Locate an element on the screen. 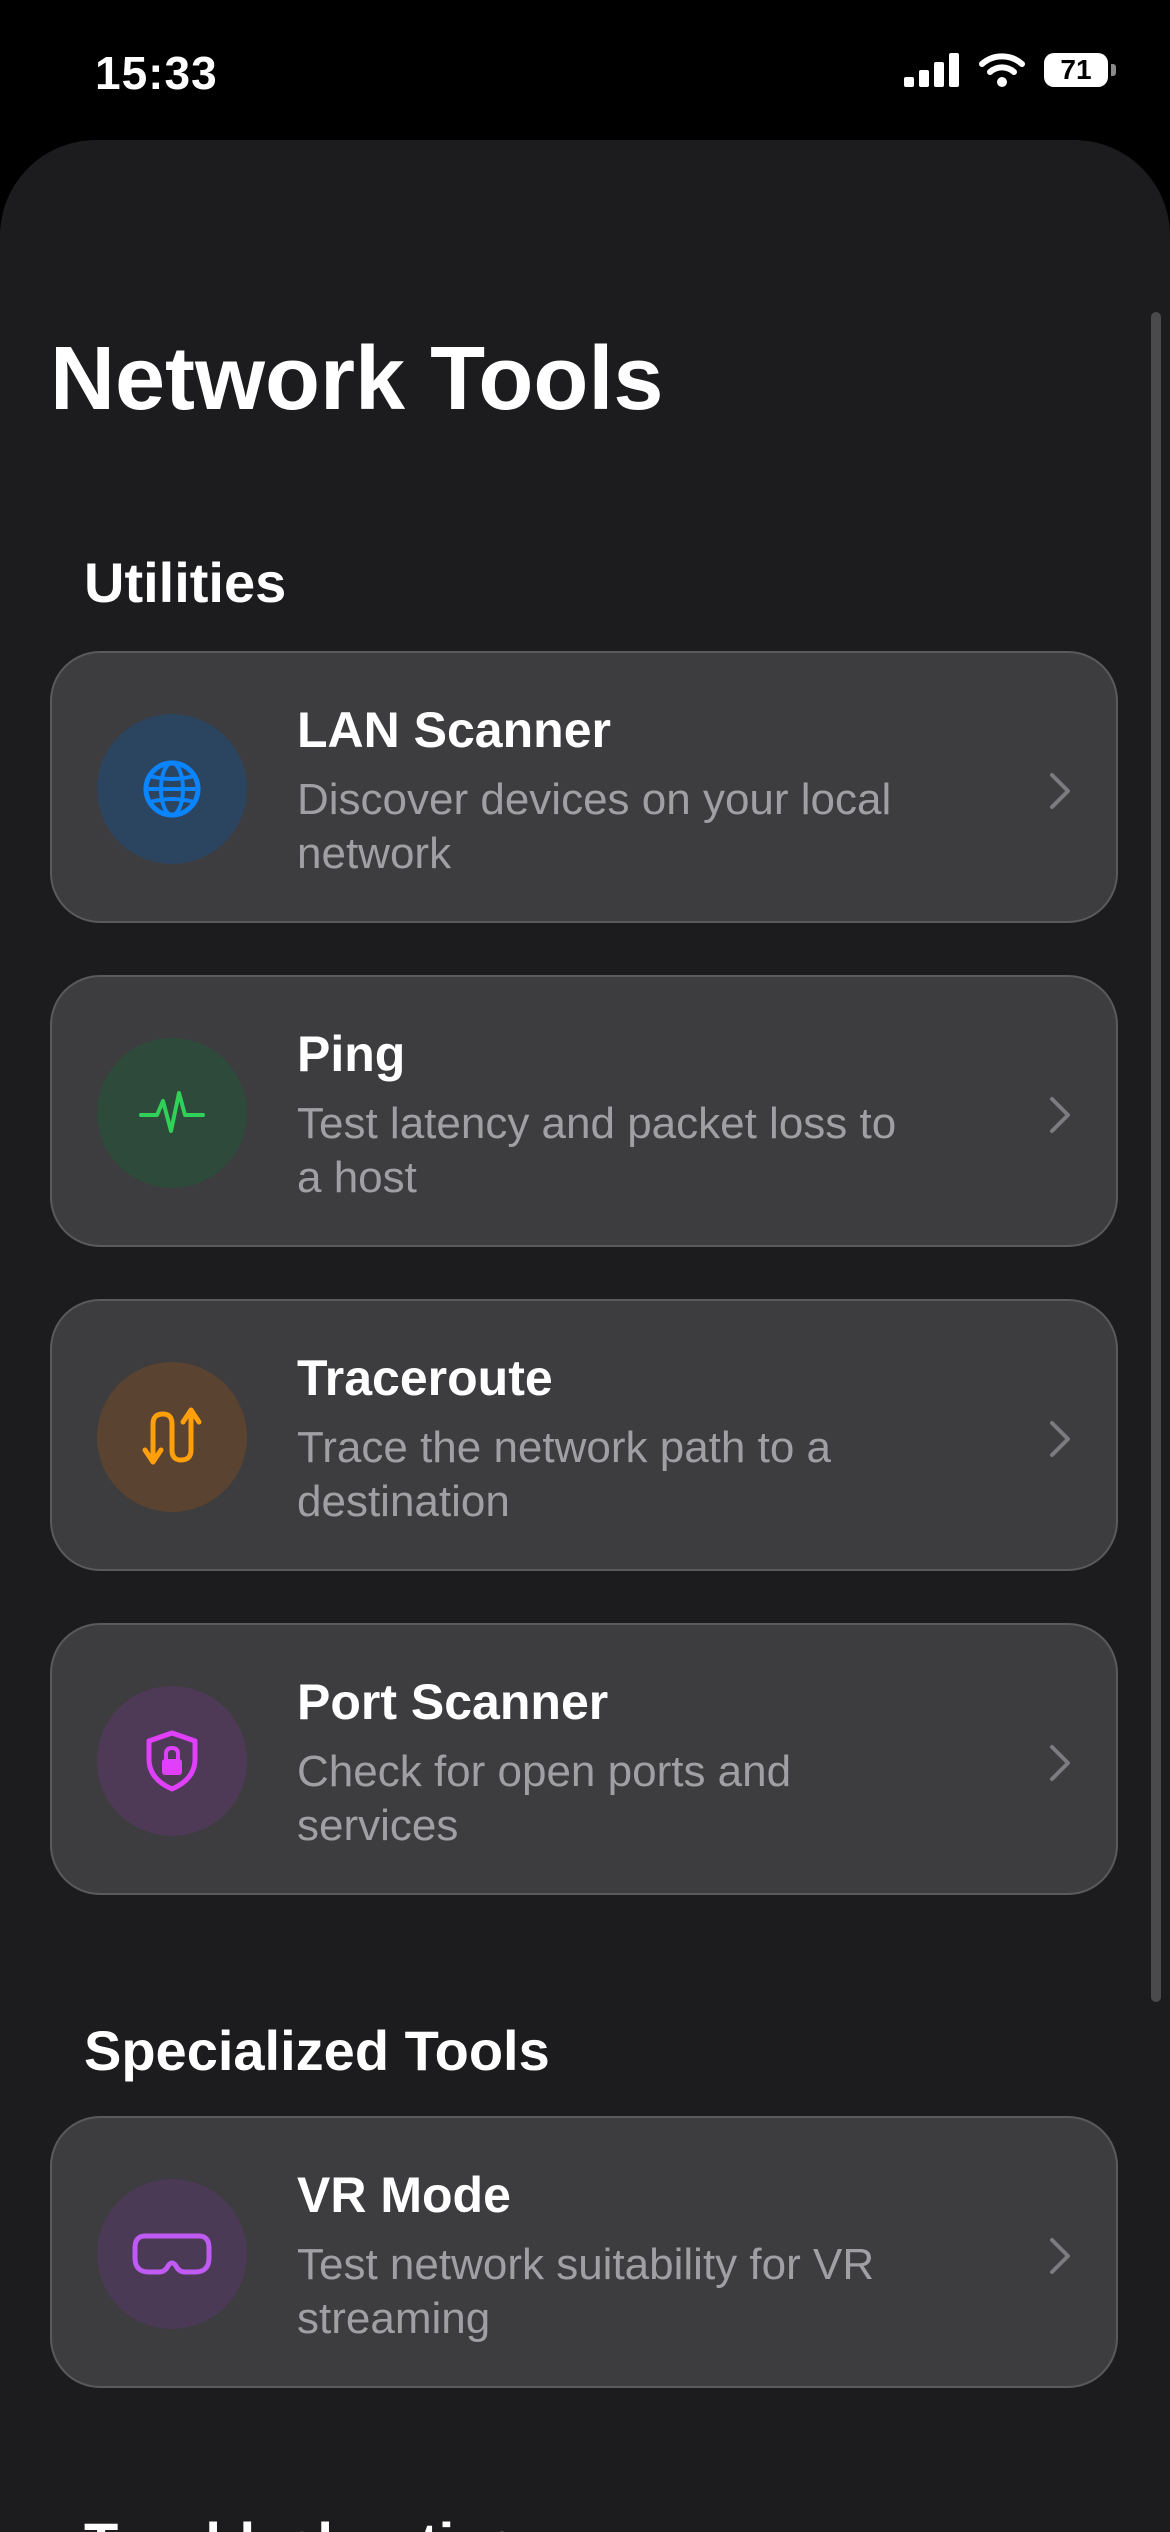 Image resolution: width=1170 pixels, height=2532 pixels. section-title-utilities: Utilities is located at coordinates (185, 582).